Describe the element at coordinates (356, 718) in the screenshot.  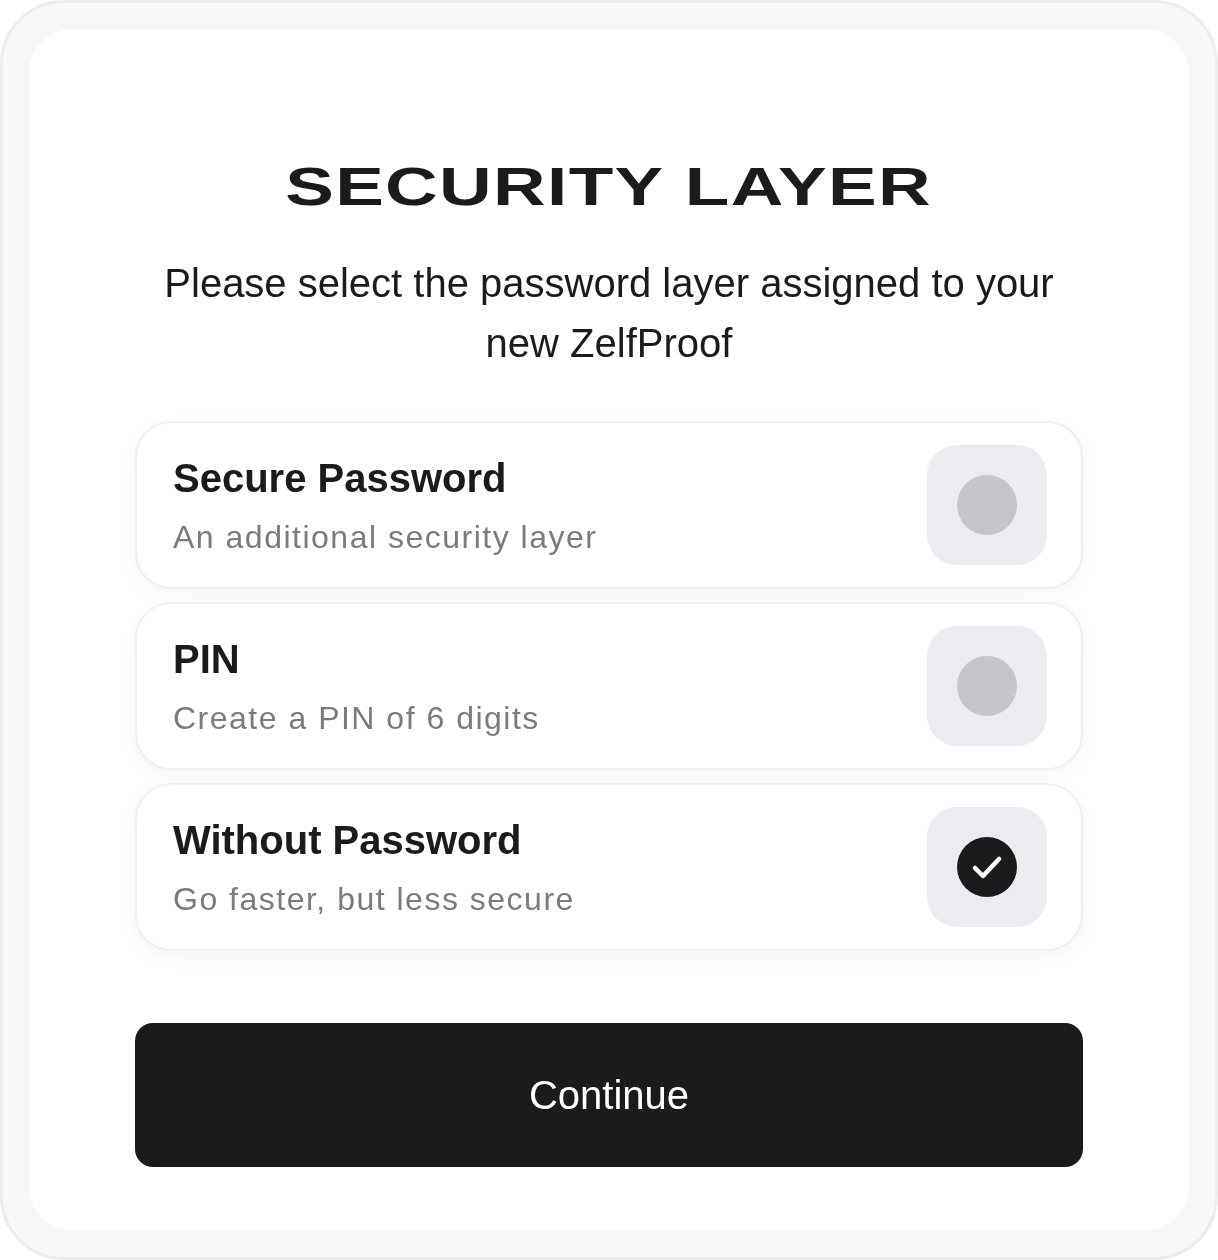
I see `option-description: Create a PIN of 6 digits` at that location.